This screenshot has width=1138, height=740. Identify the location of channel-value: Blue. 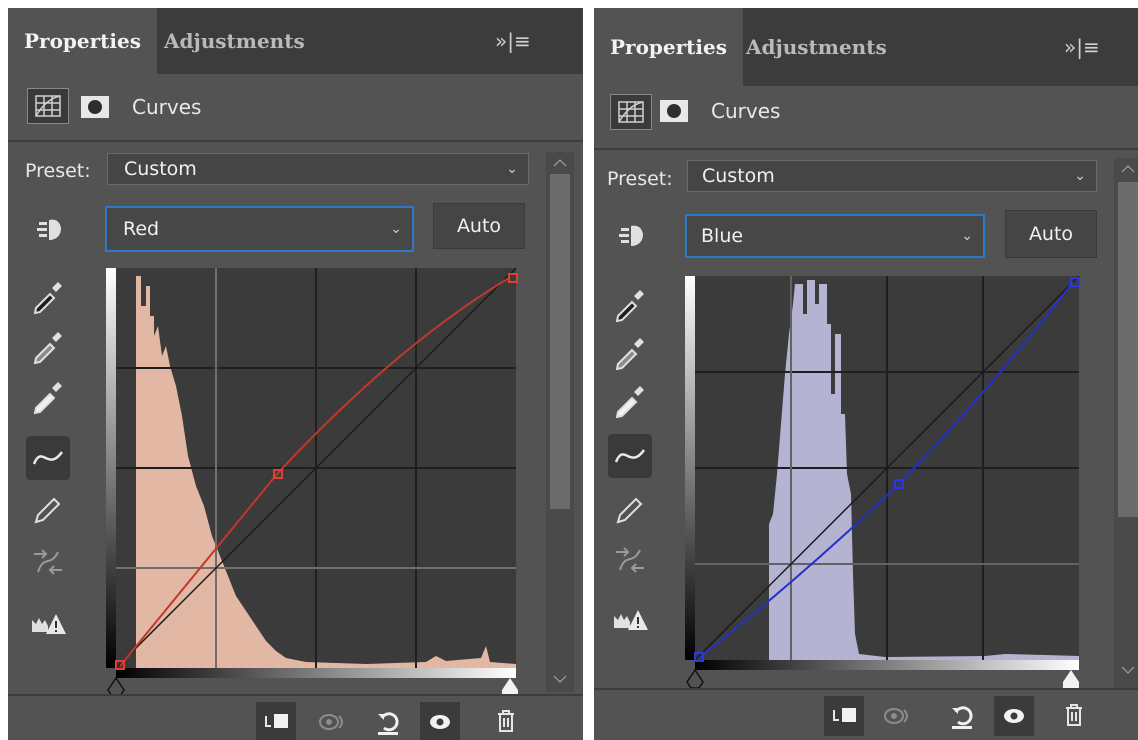
(722, 236).